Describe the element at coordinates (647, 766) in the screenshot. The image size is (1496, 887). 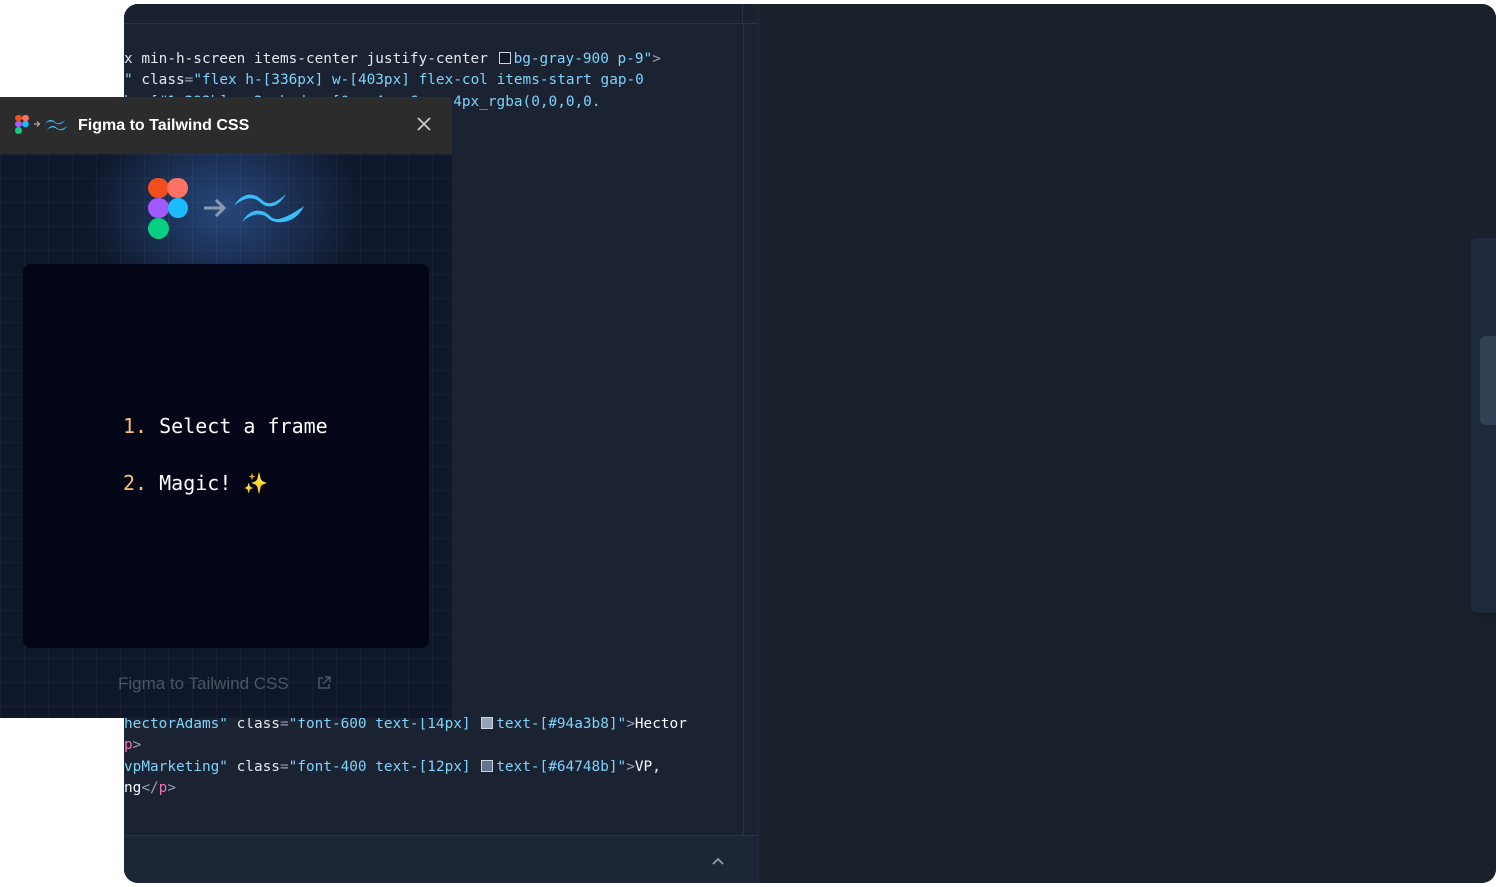
I see `code-token: VP,` at that location.